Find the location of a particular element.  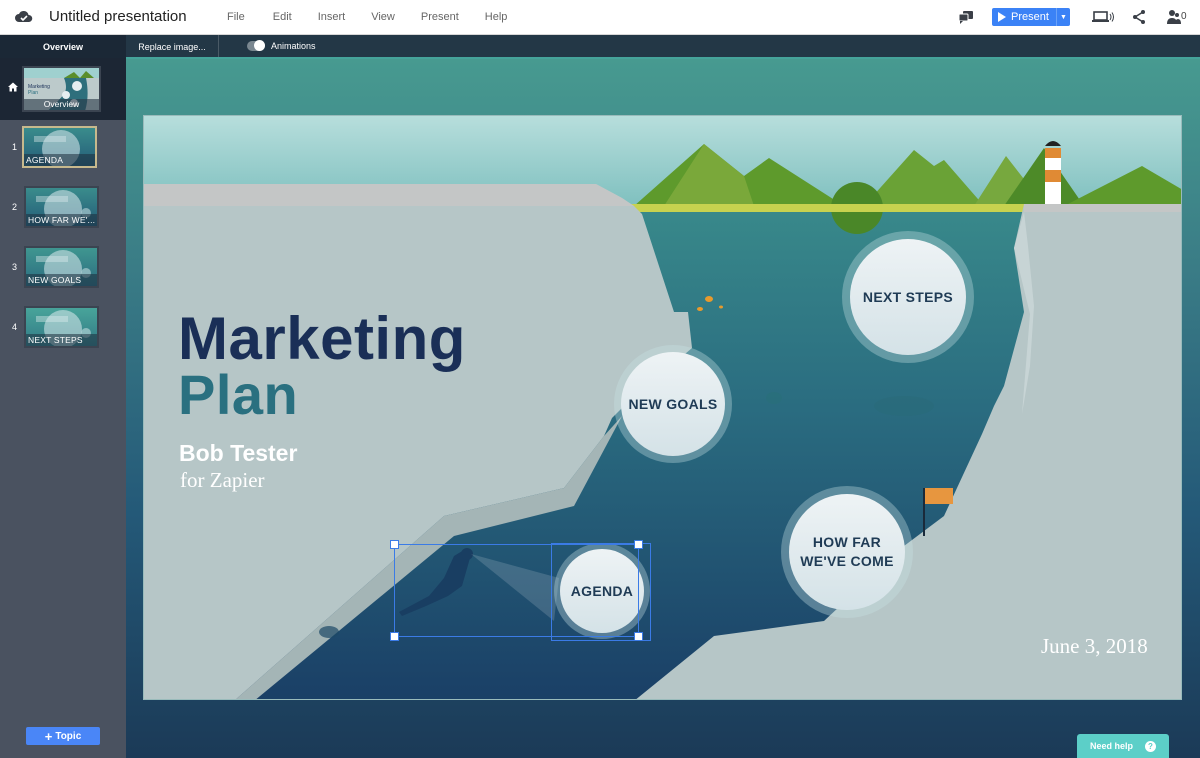

topic-agenda: AGENDA is located at coordinates (602, 591).